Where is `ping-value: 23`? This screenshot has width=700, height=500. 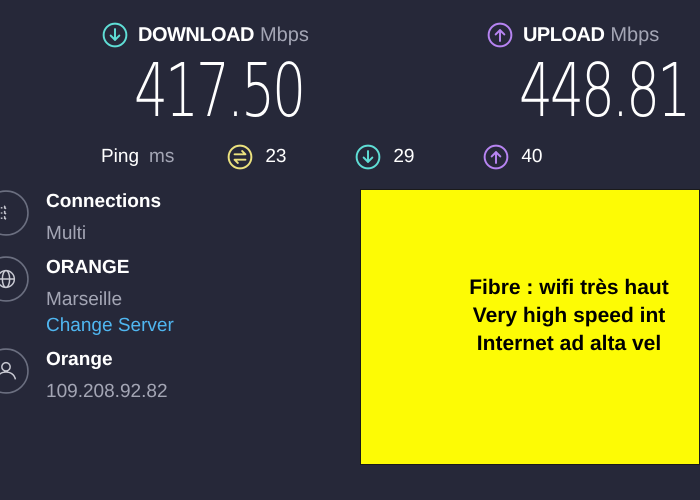 ping-value: 23 is located at coordinates (275, 156).